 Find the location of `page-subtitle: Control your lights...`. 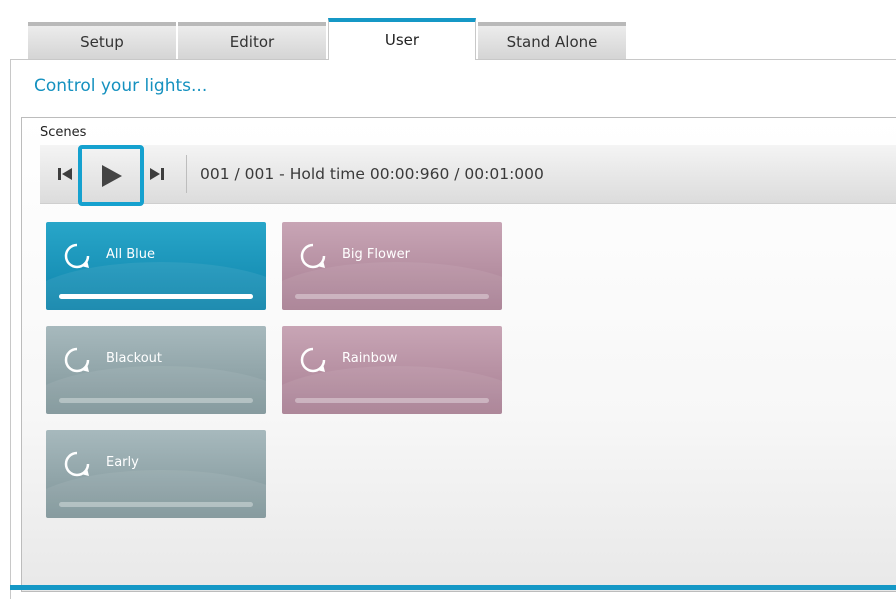

page-subtitle: Control your lights... is located at coordinates (121, 86).